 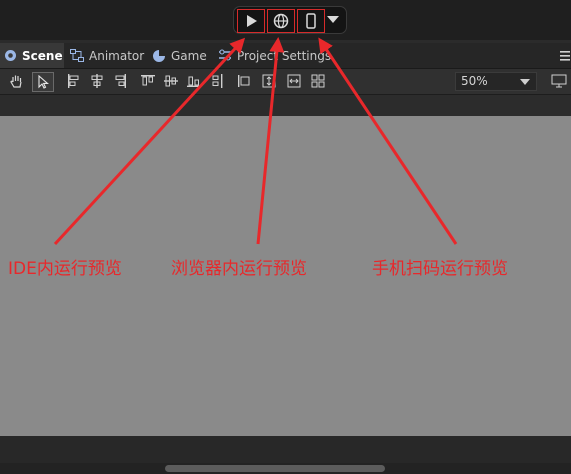 I want to click on arrow-browser-preview, so click(x=270, y=141).